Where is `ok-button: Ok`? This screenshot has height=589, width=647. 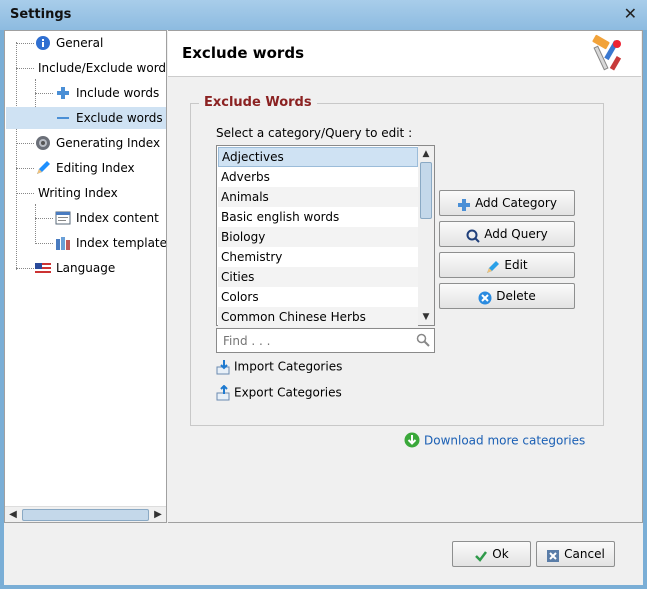
ok-button: Ok is located at coordinates (491, 554).